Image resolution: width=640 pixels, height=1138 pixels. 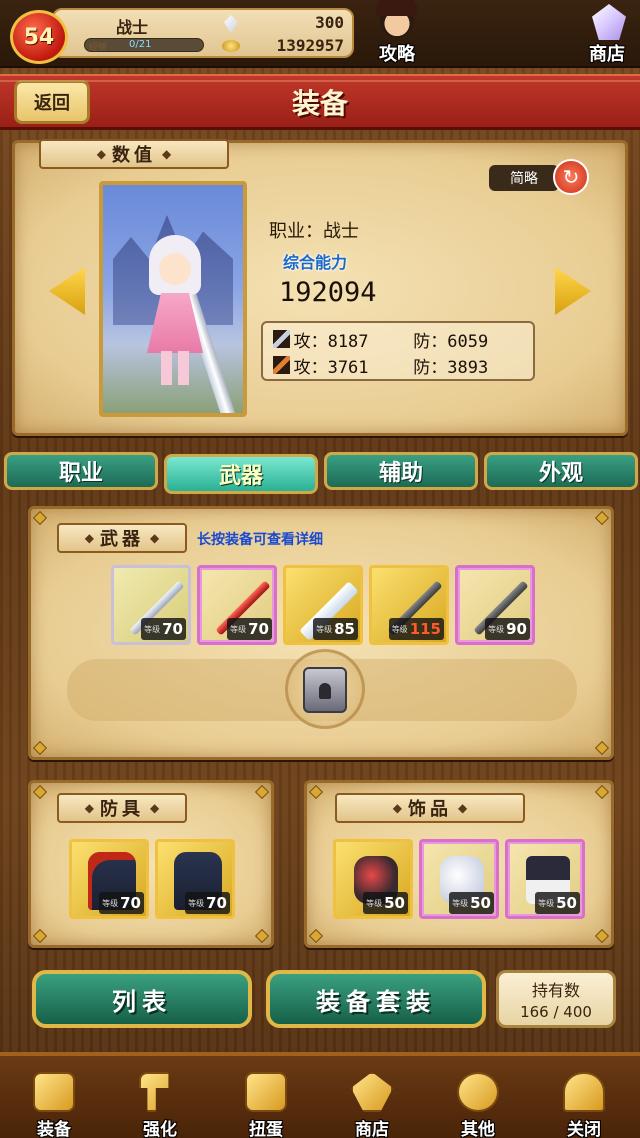 I want to click on magic-stats-row: 攻：3761 防：3893, so click(x=403, y=365).